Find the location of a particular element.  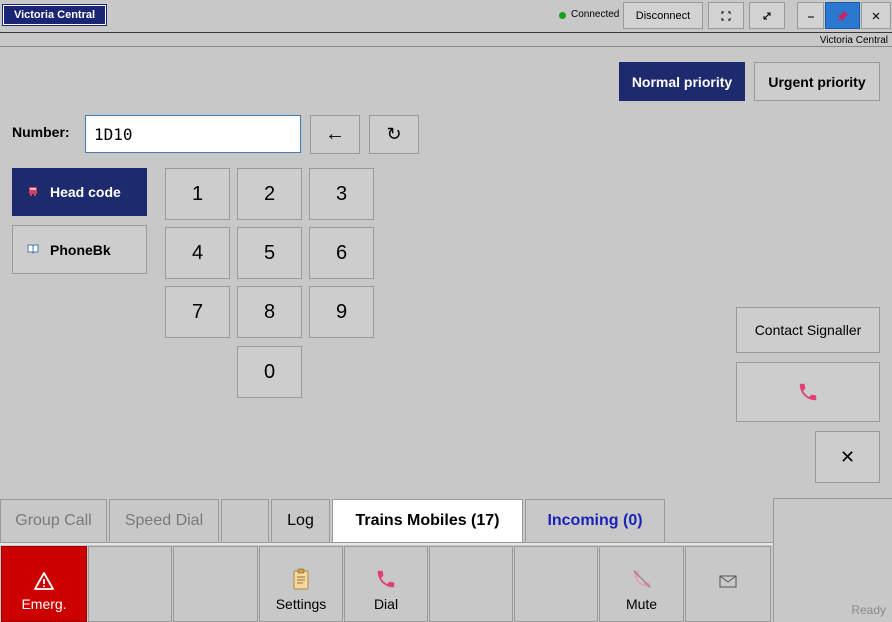

keypad-key-3: 3 is located at coordinates (341, 194).